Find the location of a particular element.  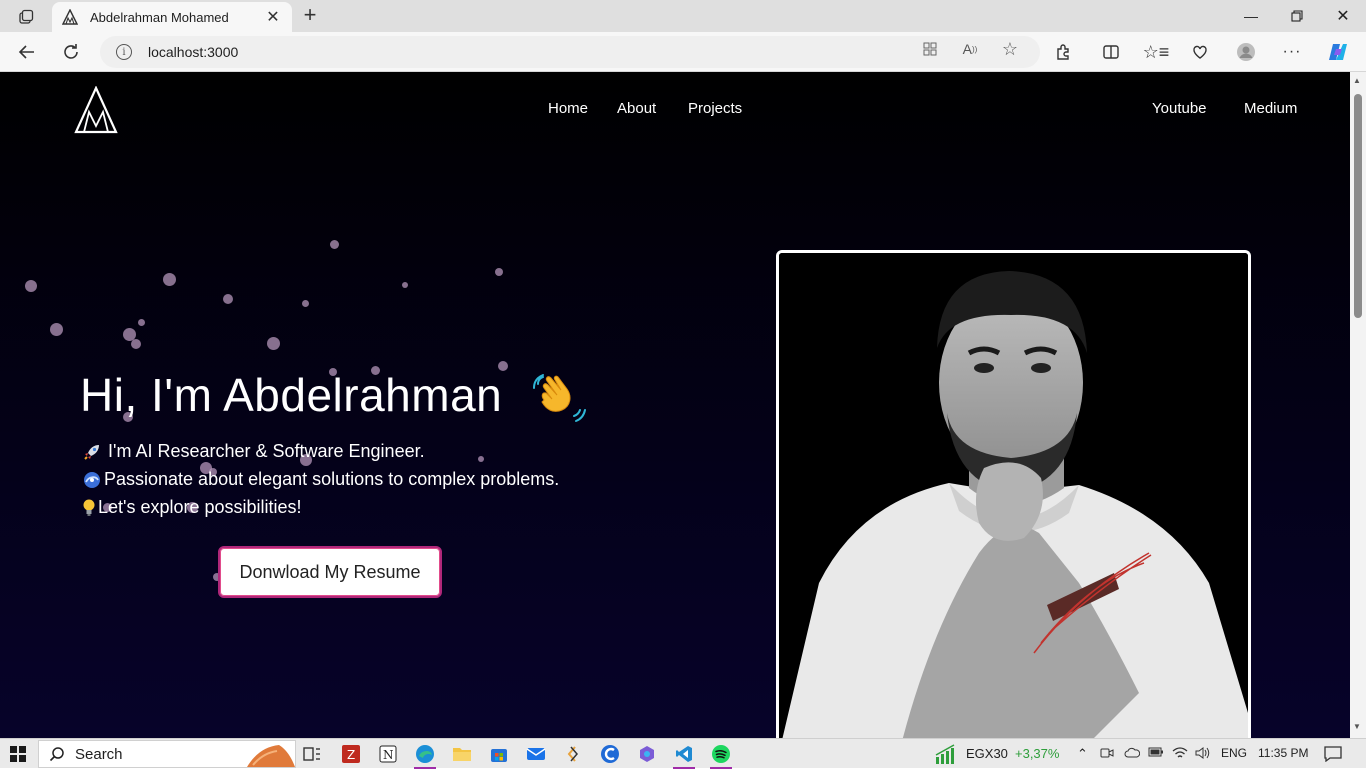

search-icon is located at coordinates (56, 754).